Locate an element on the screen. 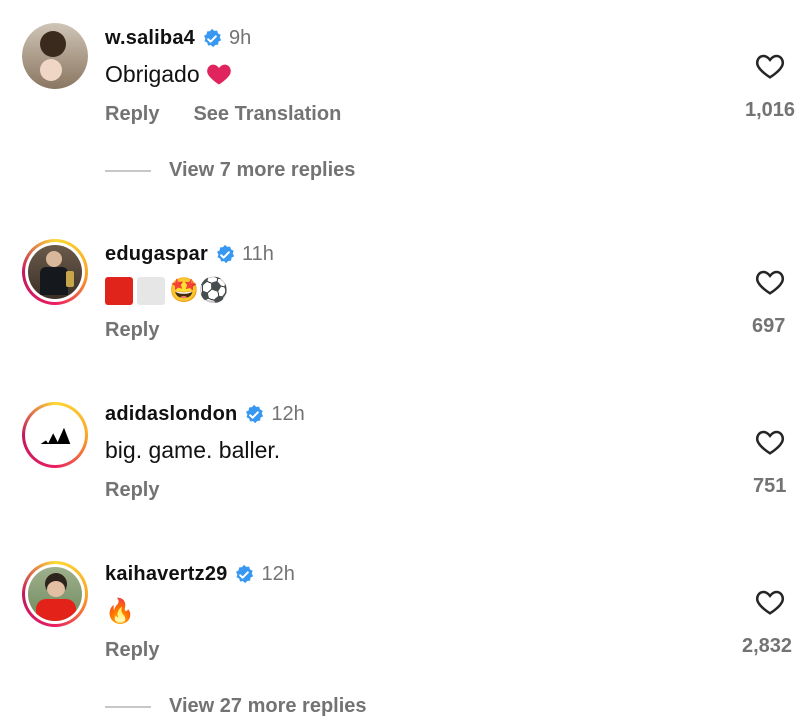 The height and width of the screenshot is (727, 808). view-replies-button: View 27 more replies is located at coordinates (236, 706).